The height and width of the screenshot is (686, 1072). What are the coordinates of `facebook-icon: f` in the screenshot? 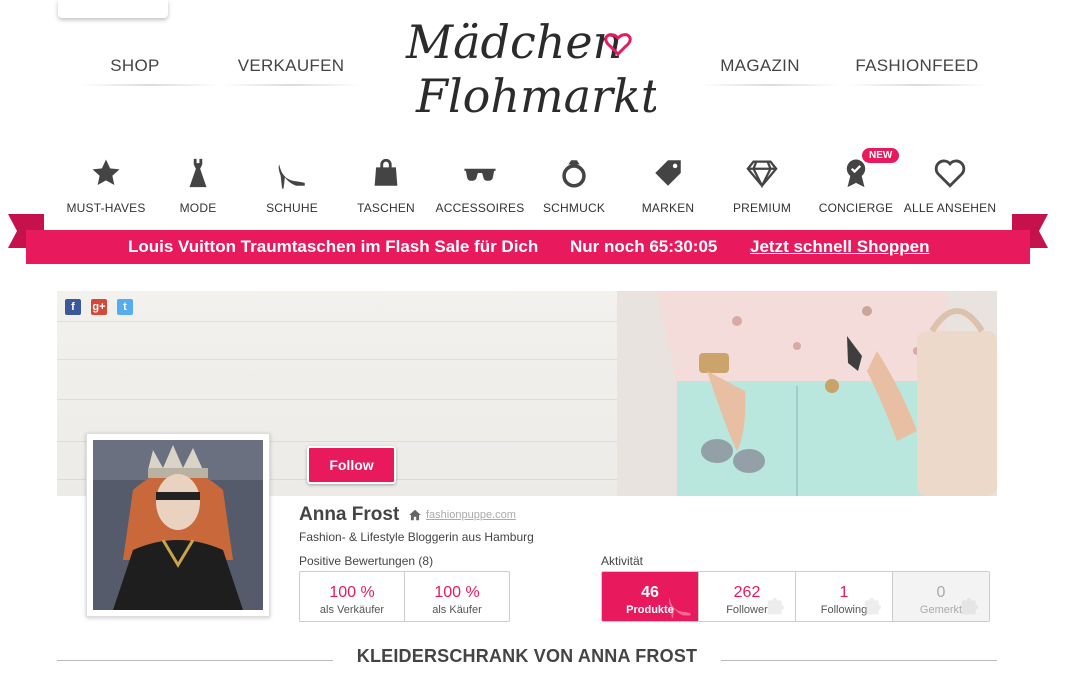 It's located at (73, 307).